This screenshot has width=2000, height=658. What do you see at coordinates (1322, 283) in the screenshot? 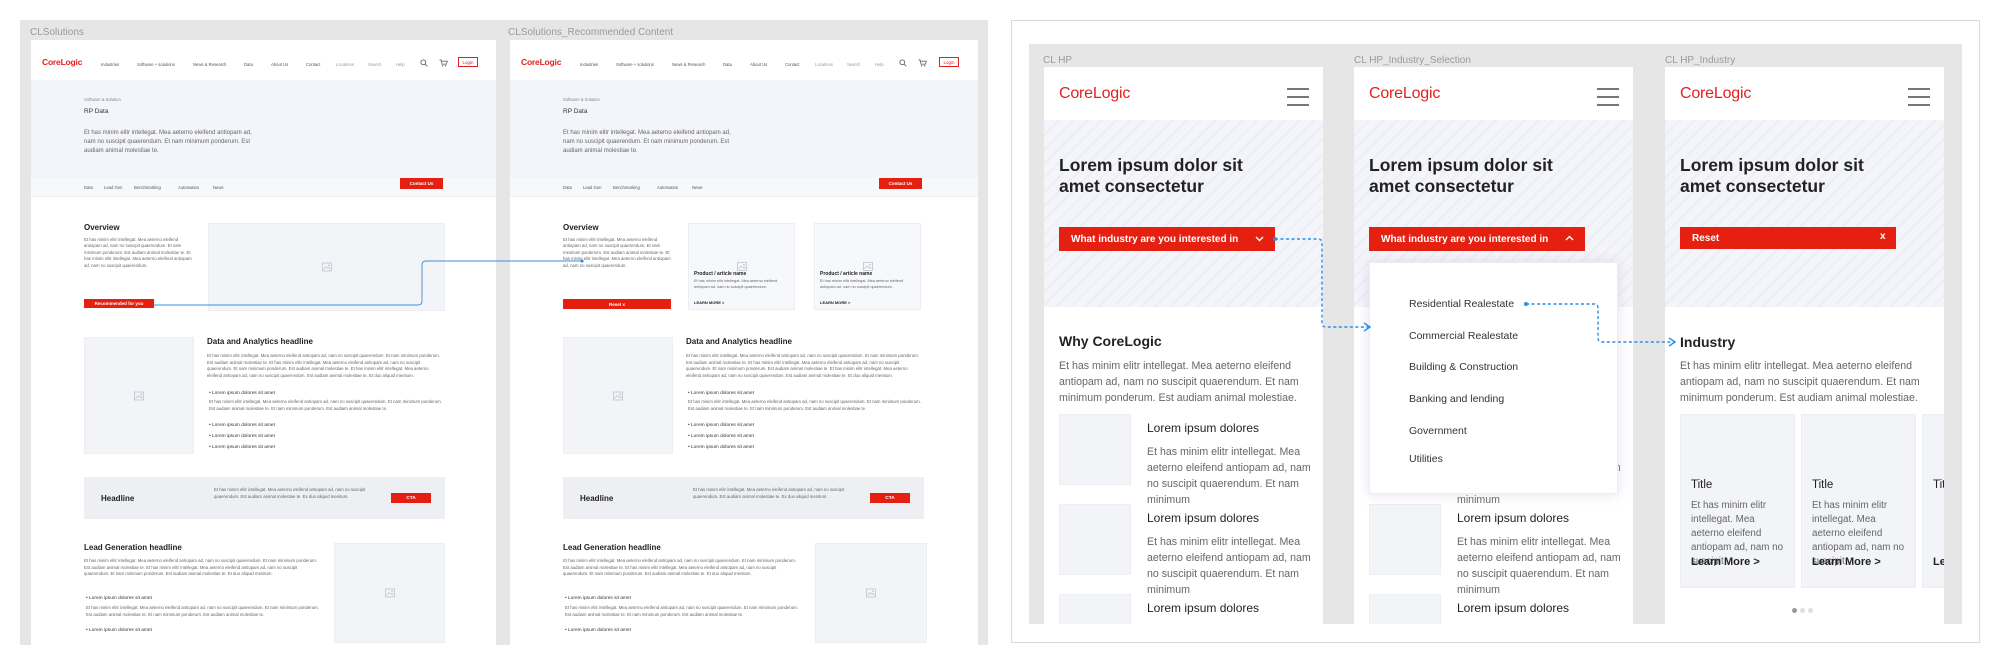
I see `flow-line-dropdown` at bounding box center [1322, 283].